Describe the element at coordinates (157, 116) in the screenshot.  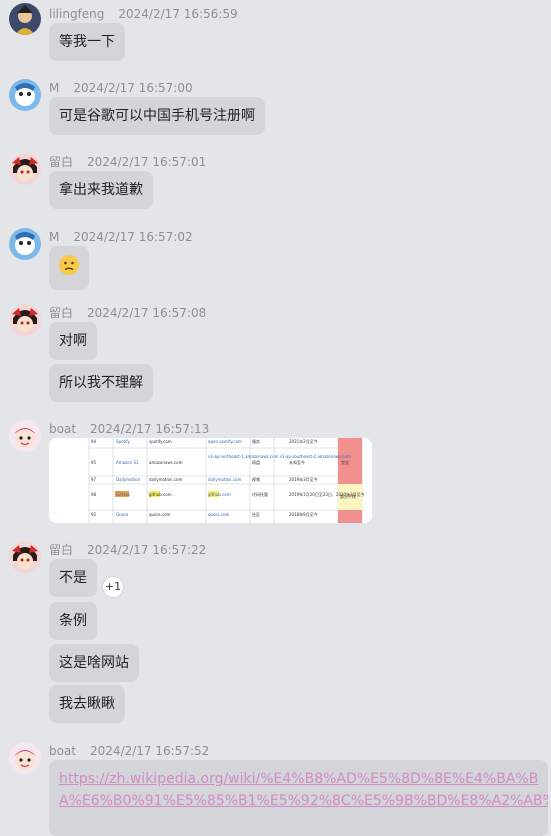
I see `message-bubble: 可是谷歌可以中国手机号注册啊` at that location.